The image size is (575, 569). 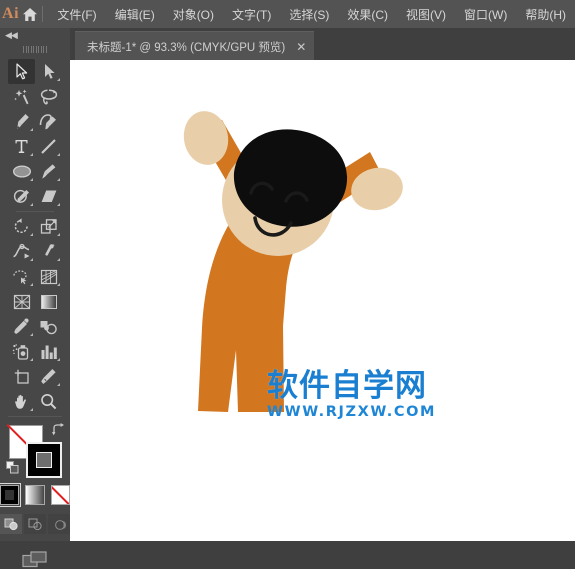 I want to click on tools-grid, so click(x=35, y=235).